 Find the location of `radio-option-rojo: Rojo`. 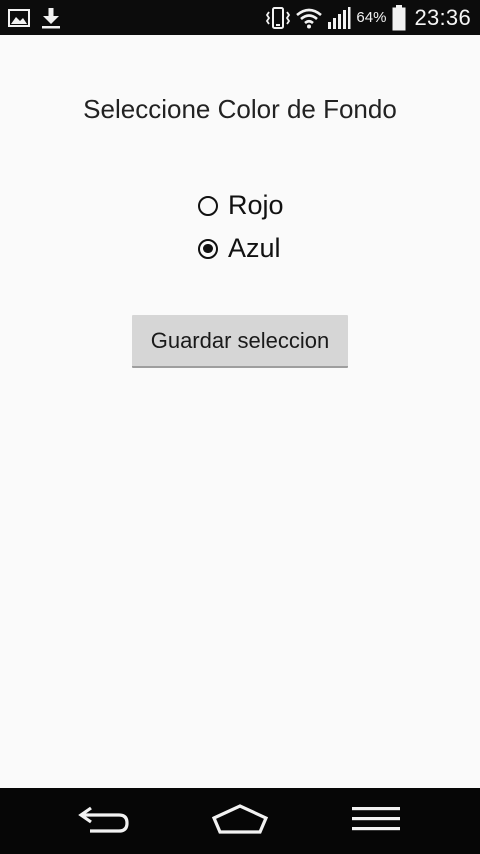

radio-option-rojo: Rojo is located at coordinates (240, 205).